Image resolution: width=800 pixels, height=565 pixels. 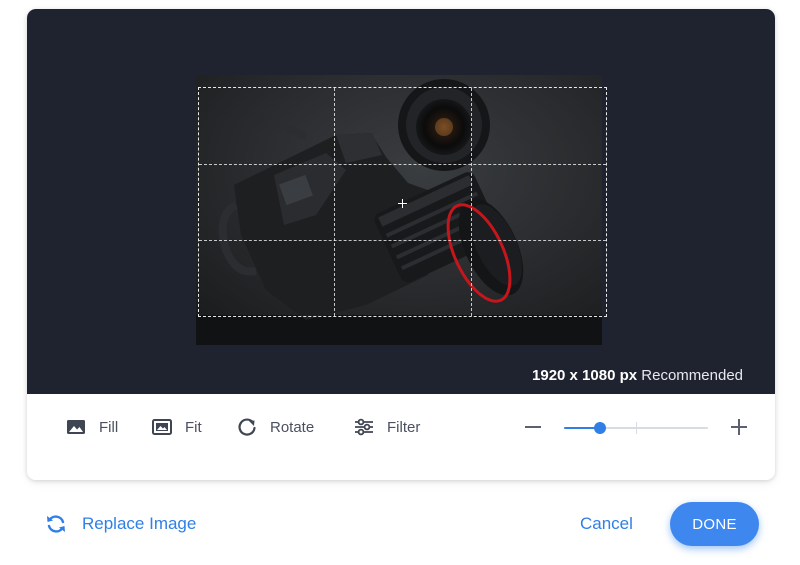 I want to click on replace-image-label: Replace Image, so click(x=139, y=523).